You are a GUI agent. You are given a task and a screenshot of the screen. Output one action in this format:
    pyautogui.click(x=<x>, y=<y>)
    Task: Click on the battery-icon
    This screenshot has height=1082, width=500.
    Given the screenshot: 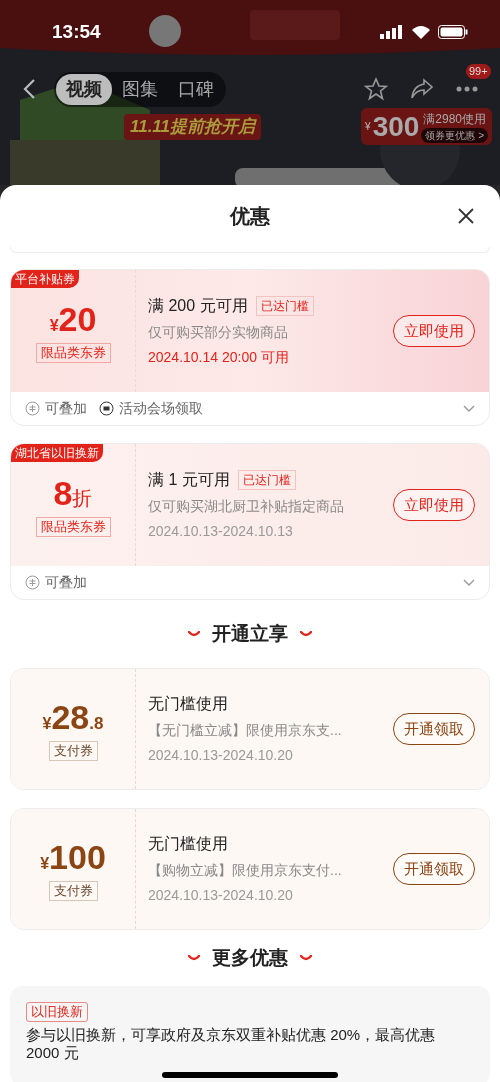 What is the action you would take?
    pyautogui.click(x=453, y=32)
    